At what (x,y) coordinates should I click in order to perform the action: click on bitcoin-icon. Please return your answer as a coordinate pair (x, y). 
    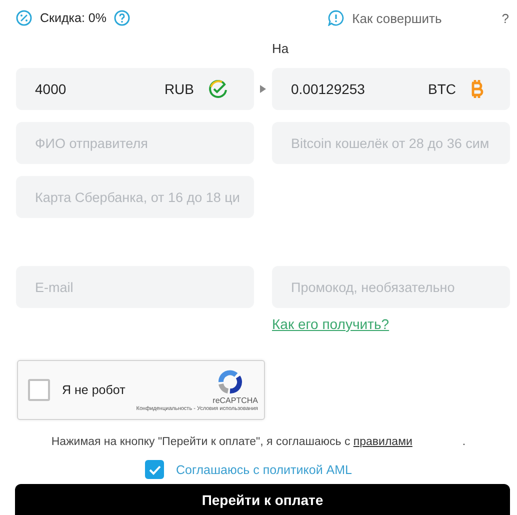
    Looking at the image, I should click on (477, 89).